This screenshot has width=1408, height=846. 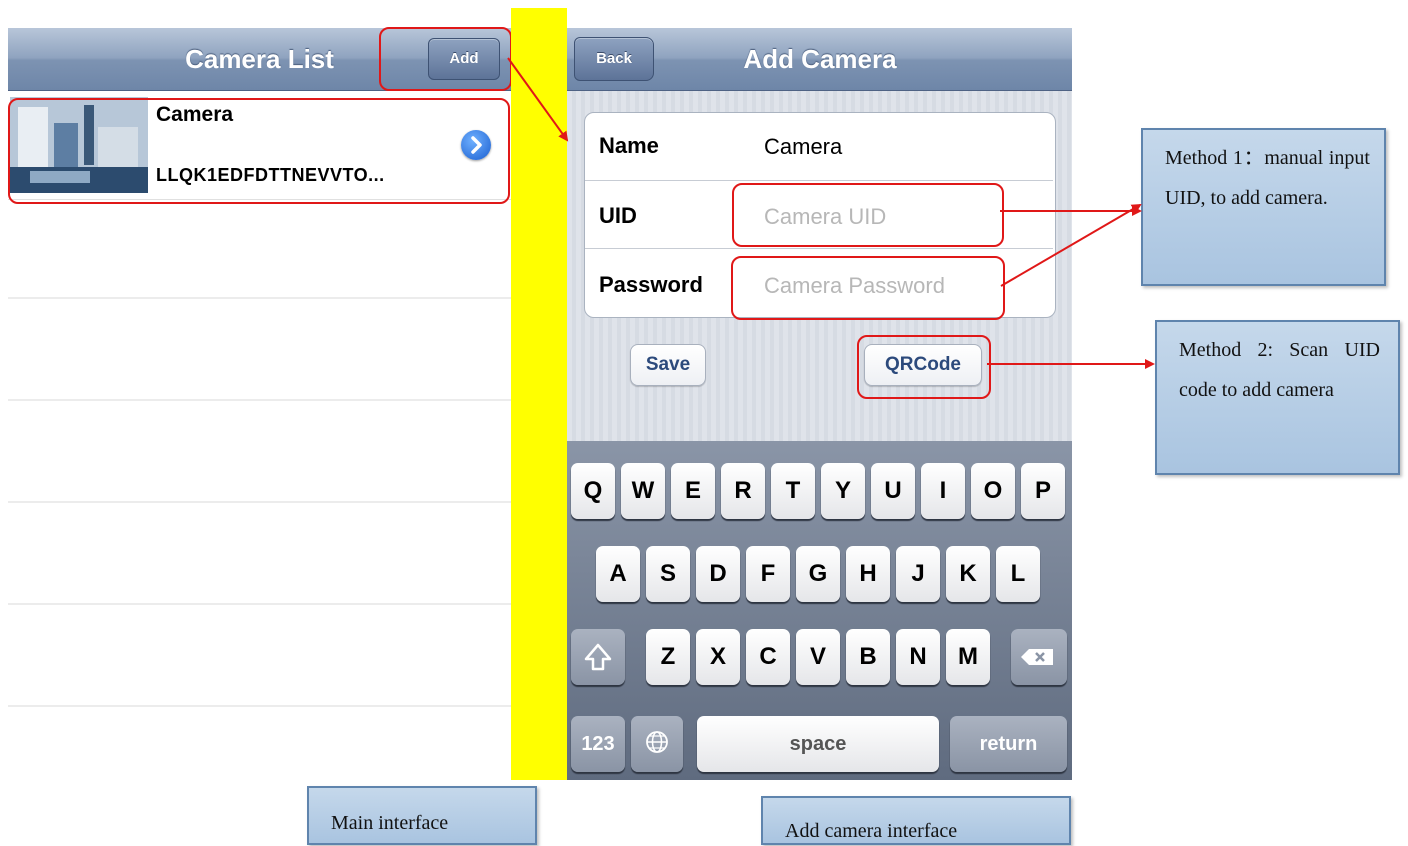 What do you see at coordinates (629, 145) in the screenshot?
I see `name-label: Name` at bounding box center [629, 145].